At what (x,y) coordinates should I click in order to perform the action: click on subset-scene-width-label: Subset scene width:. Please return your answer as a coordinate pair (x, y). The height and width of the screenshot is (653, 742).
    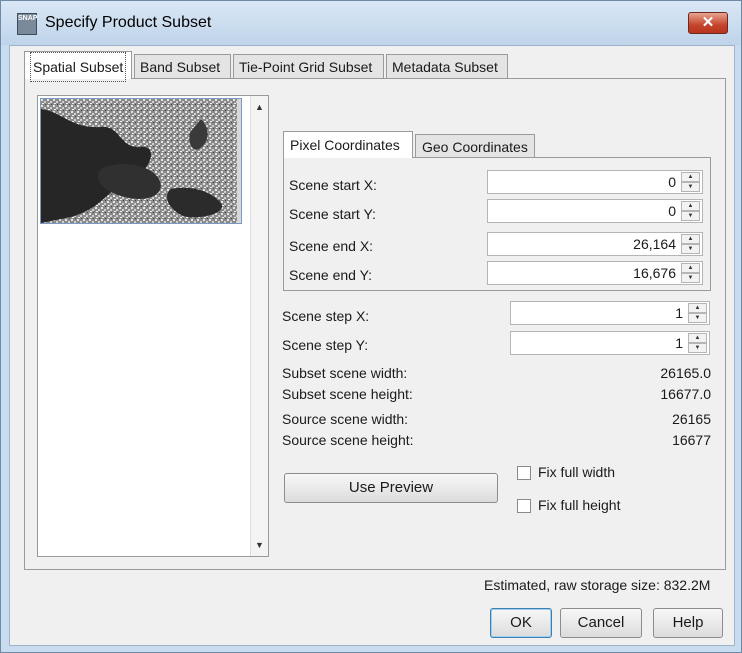
    Looking at the image, I should click on (345, 373).